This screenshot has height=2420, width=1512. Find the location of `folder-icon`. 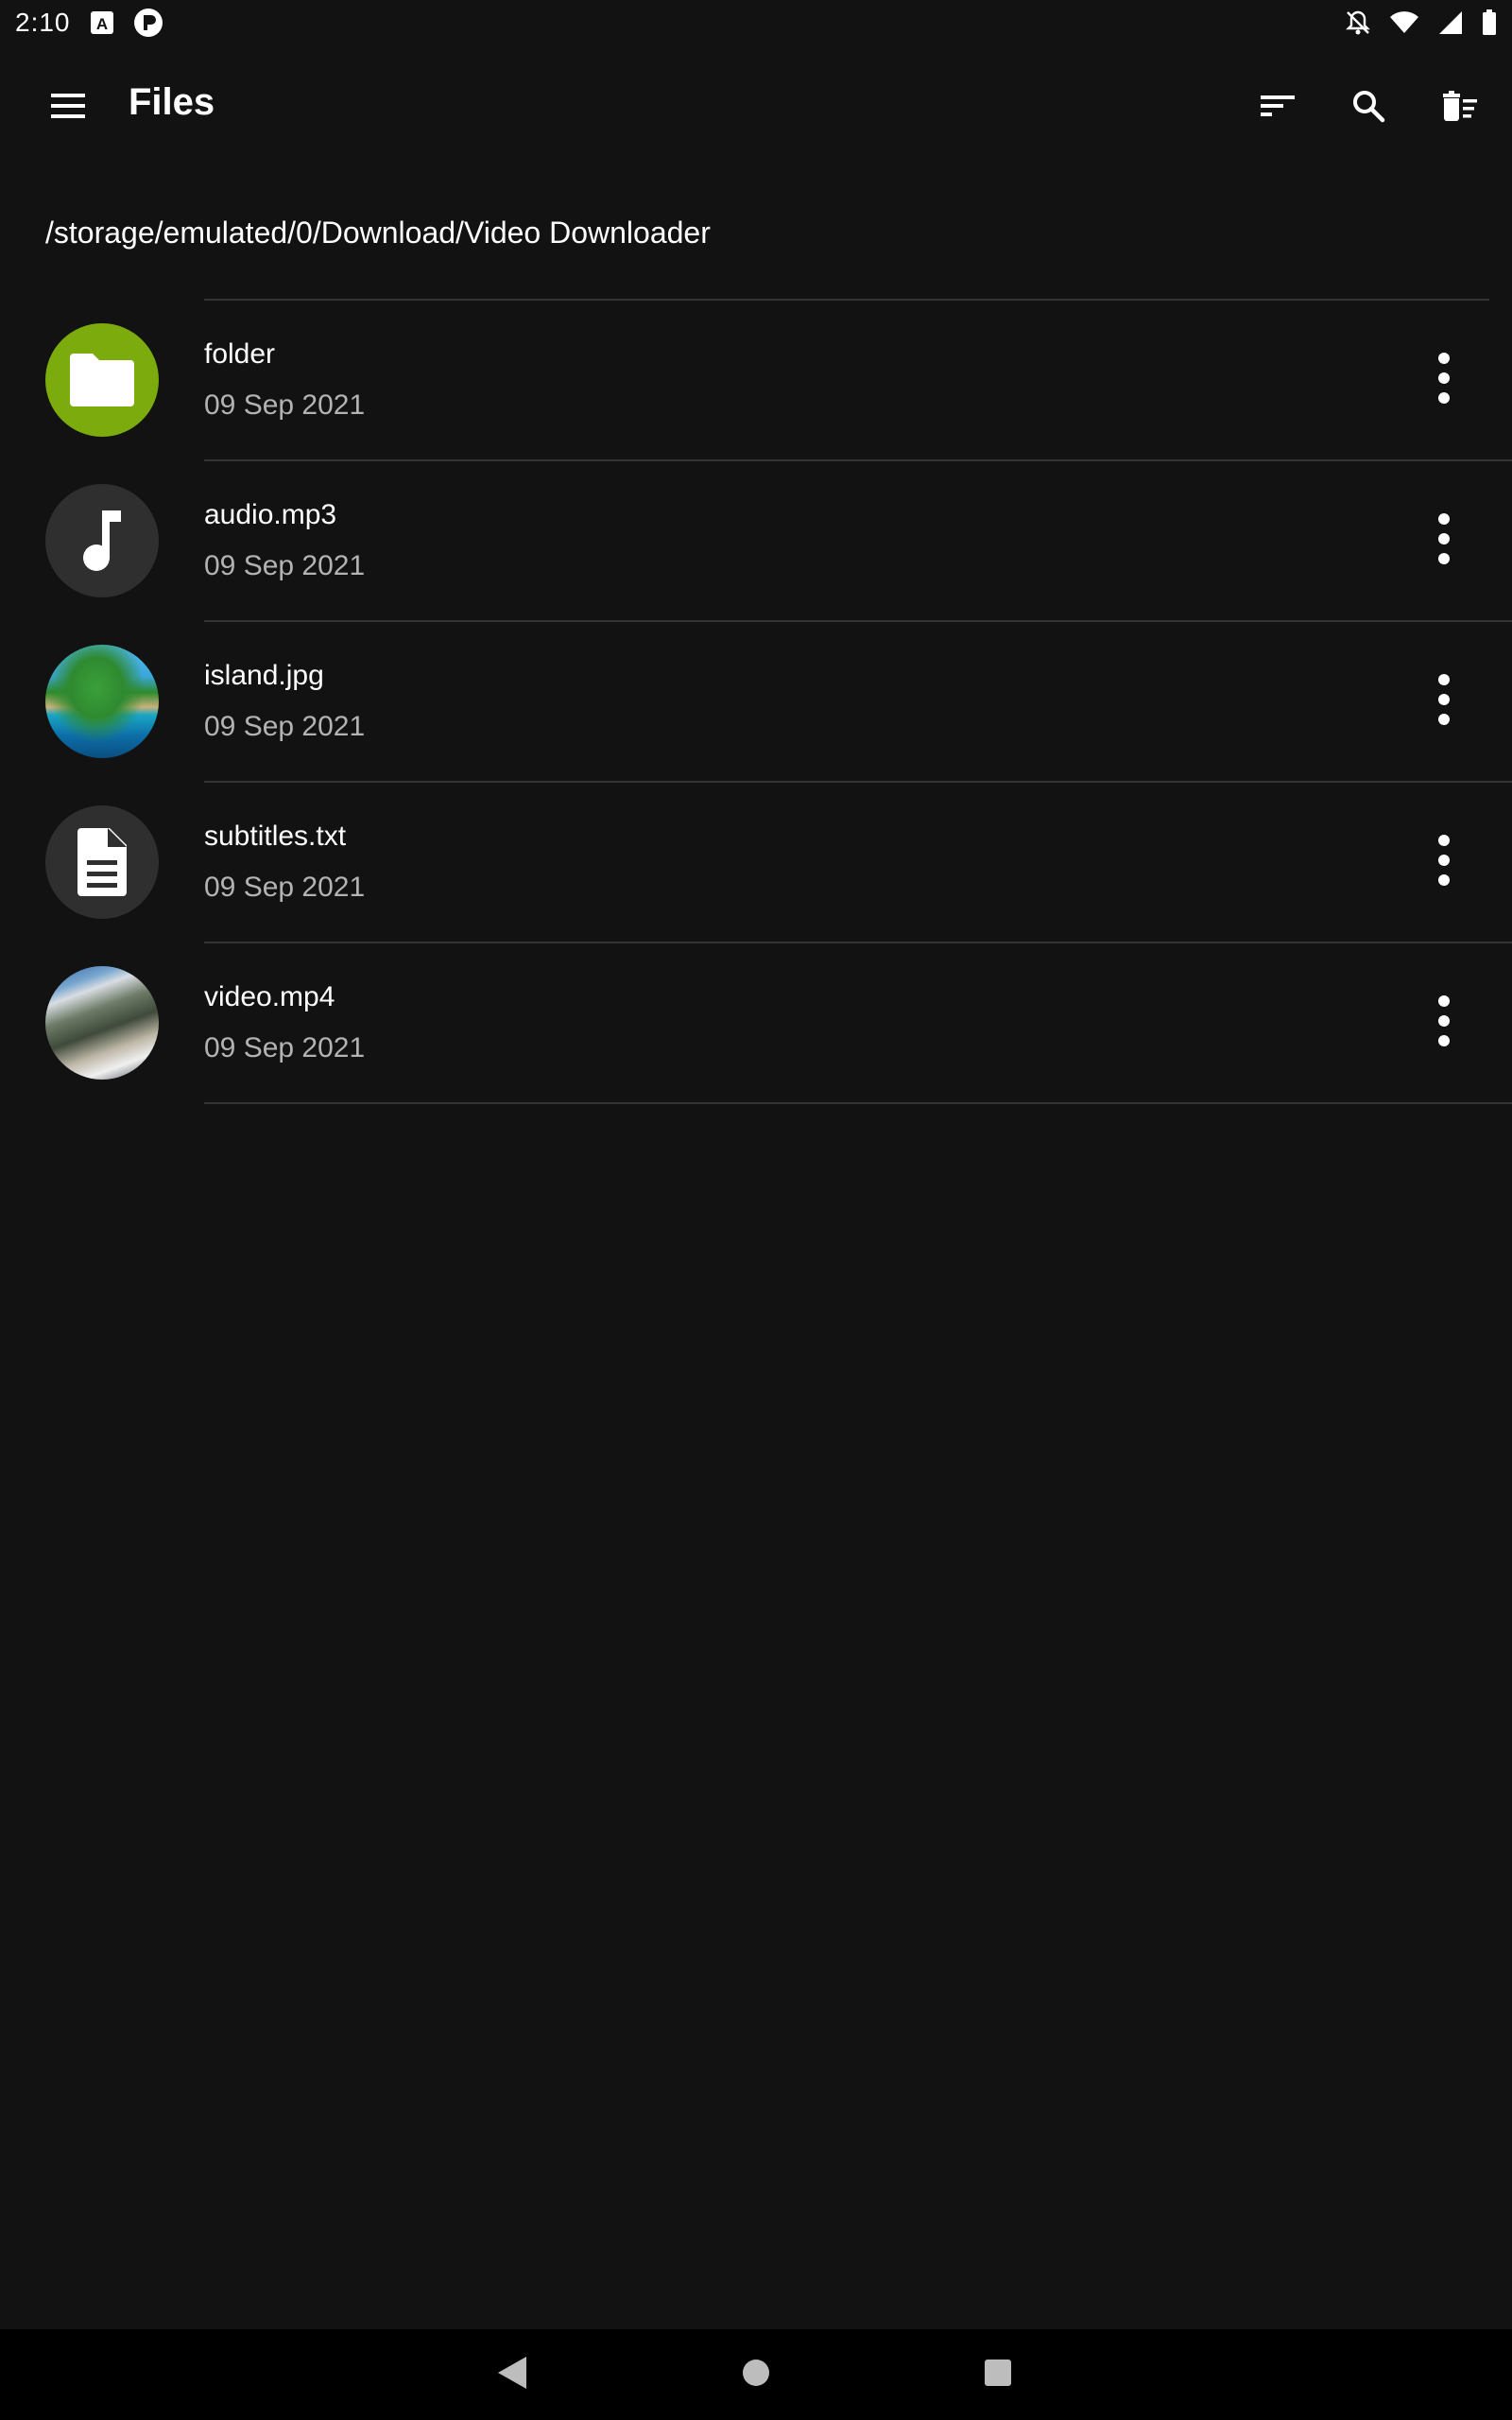

folder-icon is located at coordinates (102, 380).